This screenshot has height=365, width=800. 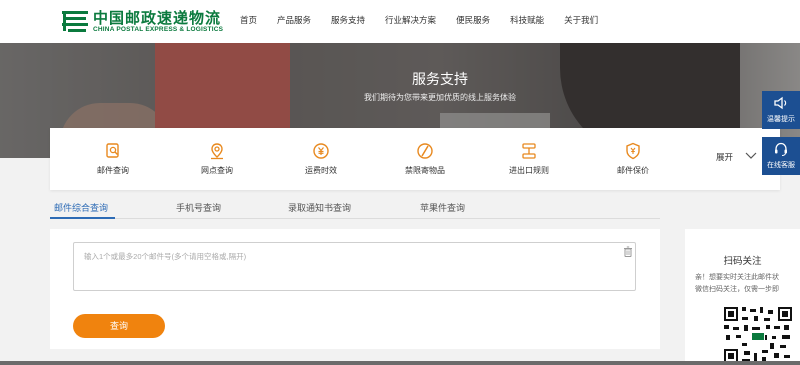 I want to click on logo-chinese-text: 中国邮政速递物流, so click(x=157, y=18).